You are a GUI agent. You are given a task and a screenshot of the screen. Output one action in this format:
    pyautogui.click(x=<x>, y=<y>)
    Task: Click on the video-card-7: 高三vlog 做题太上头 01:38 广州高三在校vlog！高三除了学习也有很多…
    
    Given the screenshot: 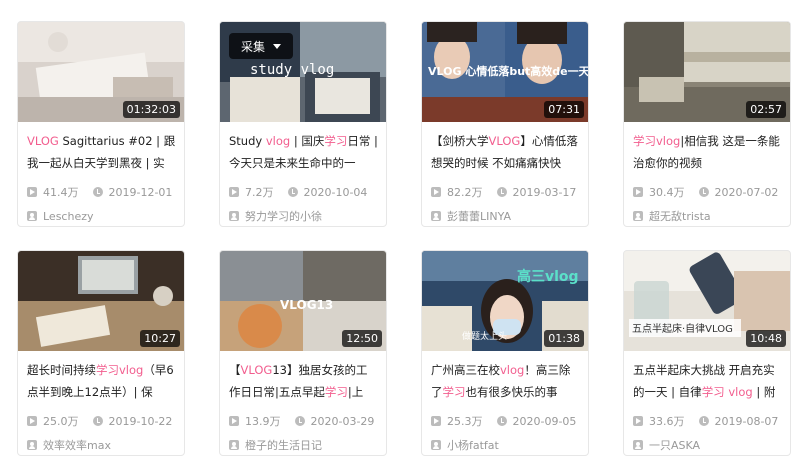 What is the action you would take?
    pyautogui.click(x=505, y=353)
    